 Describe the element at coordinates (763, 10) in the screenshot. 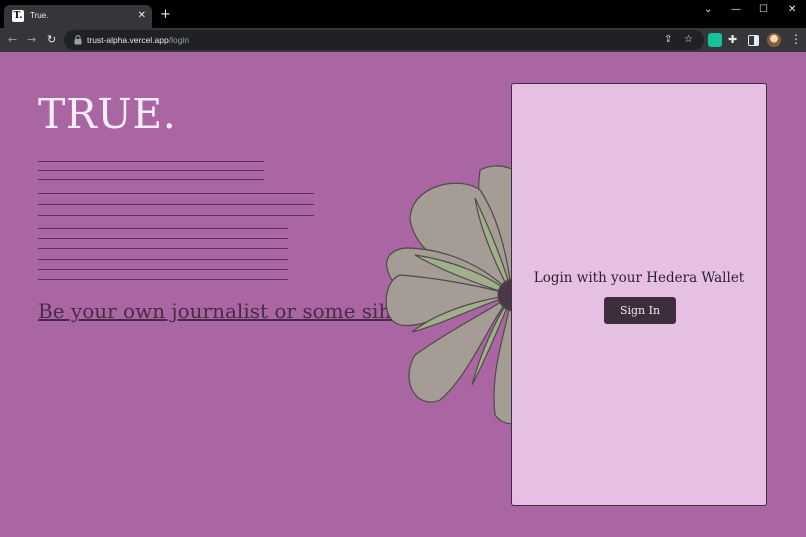

I see `maximize-button: ☐` at that location.